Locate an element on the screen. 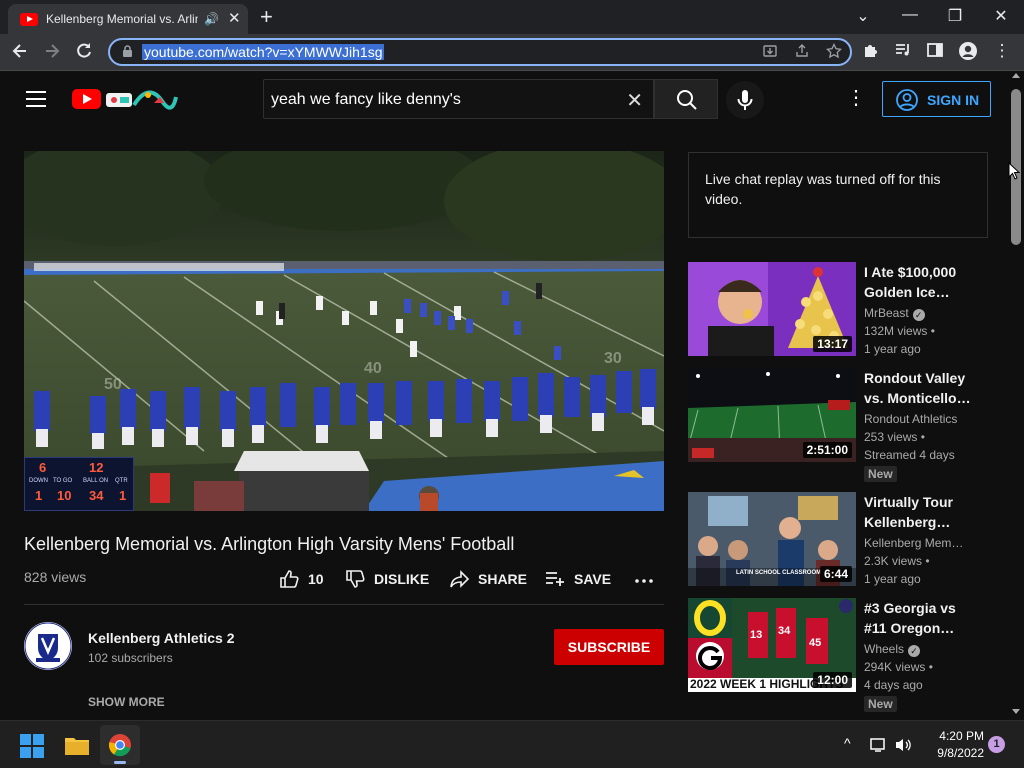 The height and width of the screenshot is (768, 1024). view-count-text: 253 views is located at coordinates (891, 437).